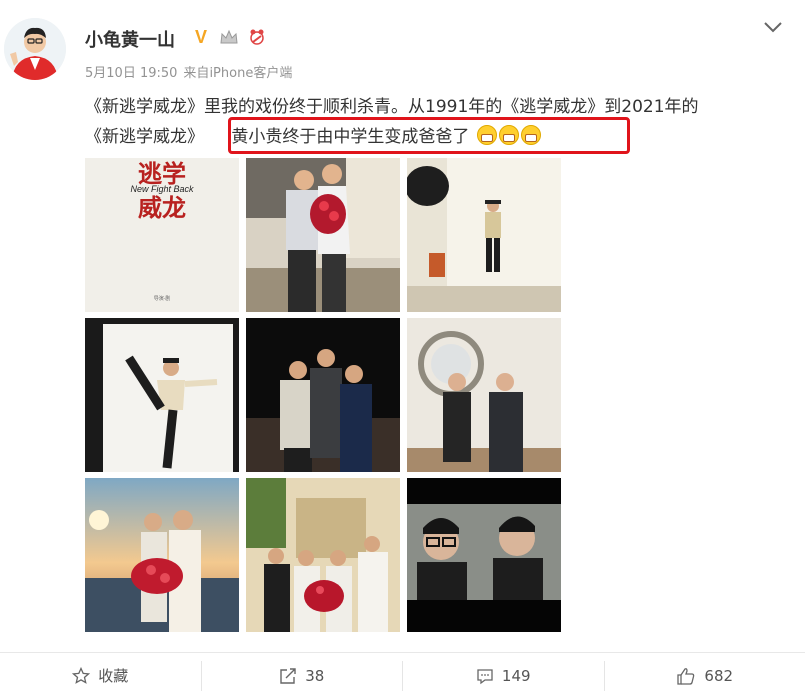 The width and height of the screenshot is (805, 698). I want to click on comment-icon, so click(485, 676).